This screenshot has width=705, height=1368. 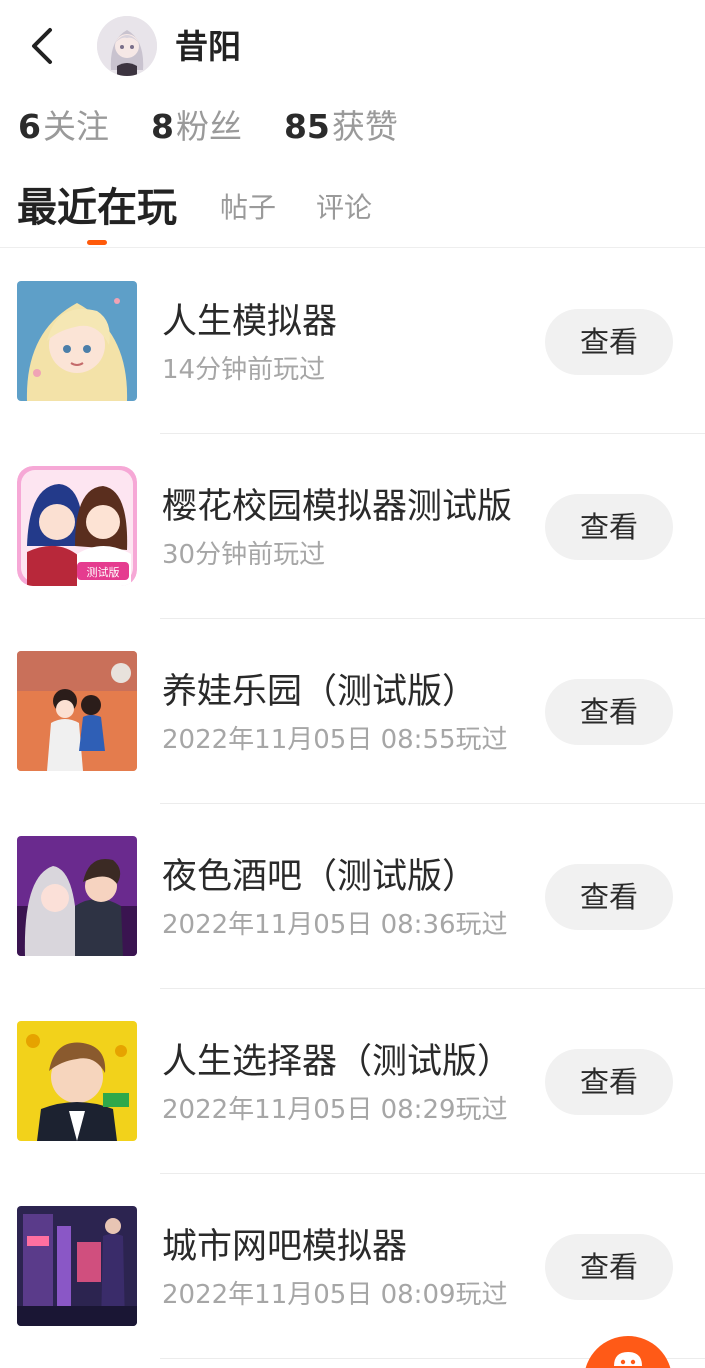 What do you see at coordinates (244, 555) in the screenshot?
I see `game-last-played: 30分钟前玩过` at bounding box center [244, 555].